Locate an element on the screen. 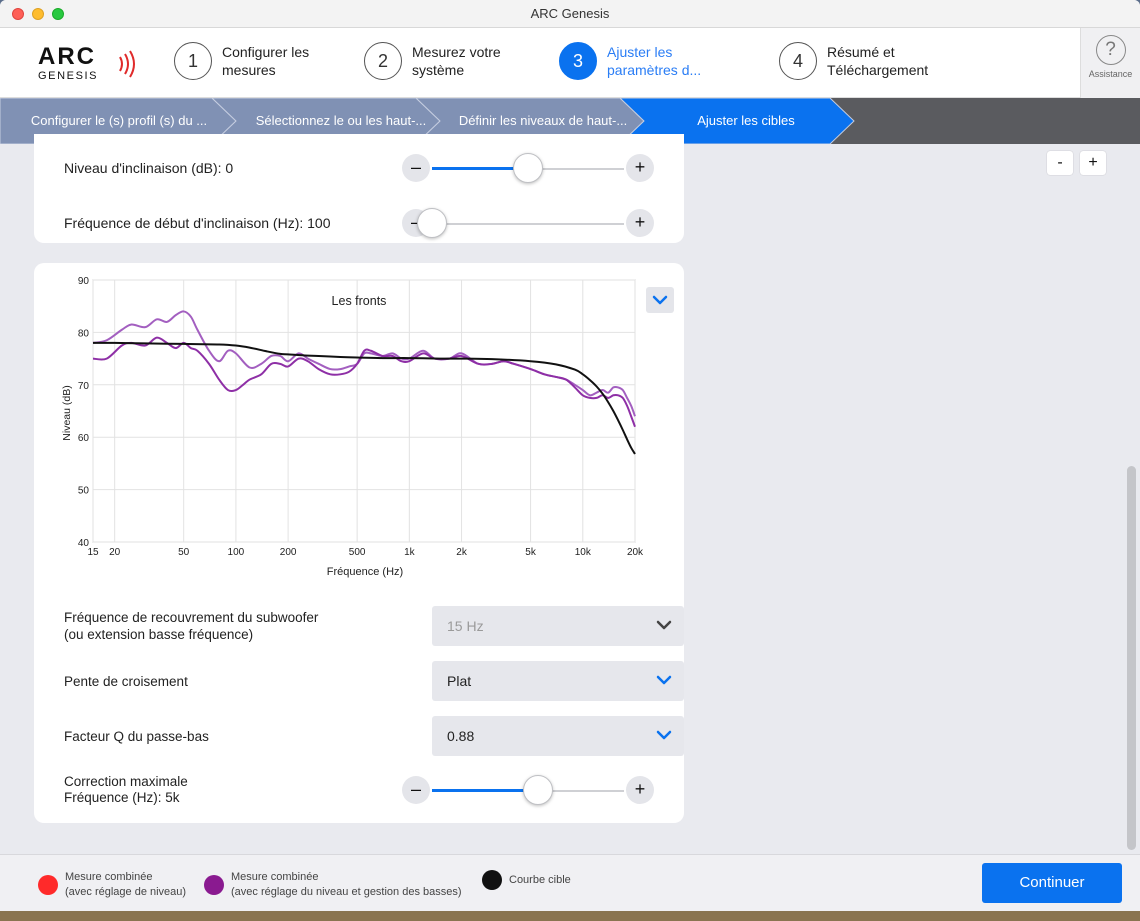  vertical-scrollbar is located at coordinates (1131, 658).